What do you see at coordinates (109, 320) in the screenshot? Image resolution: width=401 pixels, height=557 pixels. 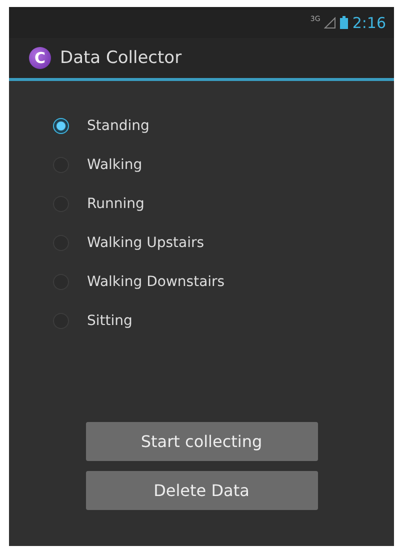 I see `radio-label: Sitting` at bounding box center [109, 320].